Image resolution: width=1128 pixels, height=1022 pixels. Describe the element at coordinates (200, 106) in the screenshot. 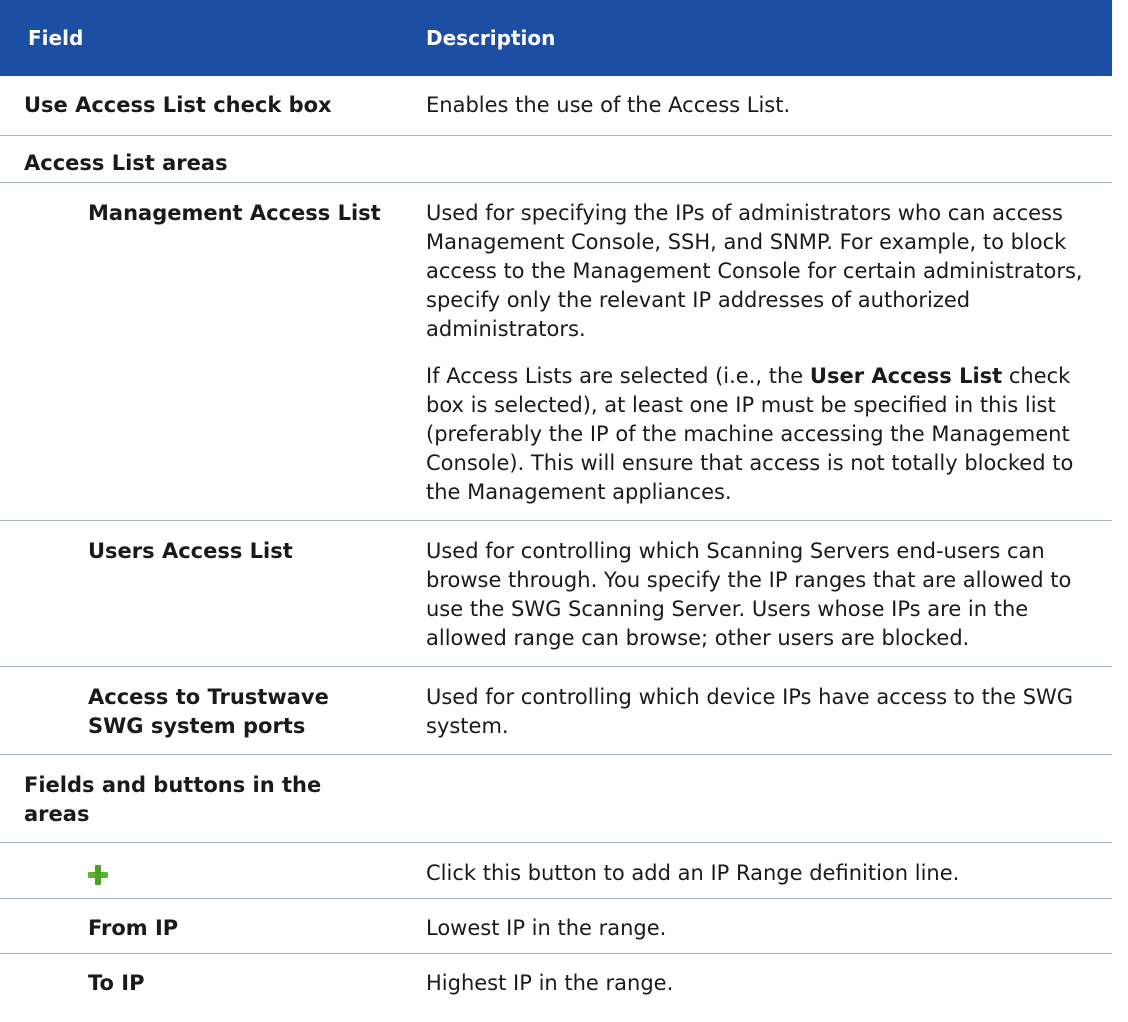

I see `field-use-access-list: Use Access List check box` at that location.